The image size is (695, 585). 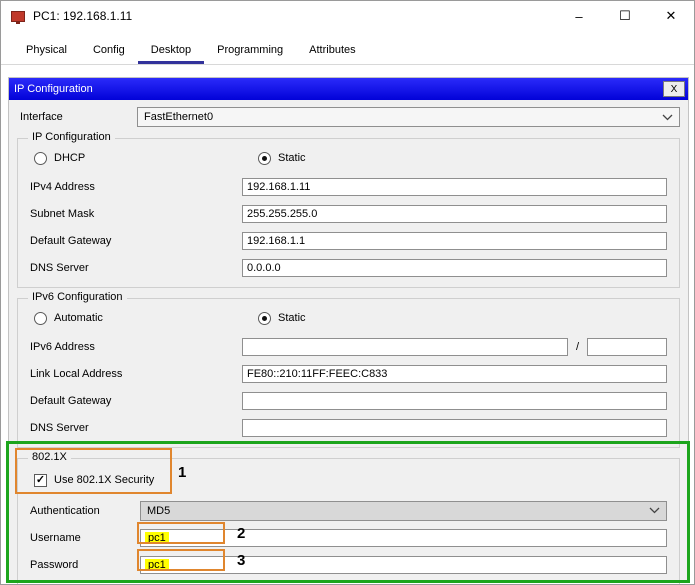 What do you see at coordinates (65, 510) in the screenshot?
I see `authentication-label: Authentication` at bounding box center [65, 510].